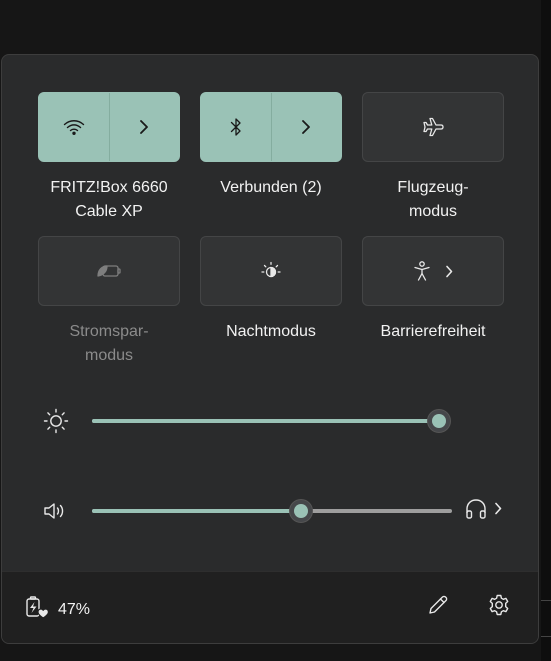 This screenshot has width=551, height=661. I want to click on brightness-slider-thumb, so click(439, 421).